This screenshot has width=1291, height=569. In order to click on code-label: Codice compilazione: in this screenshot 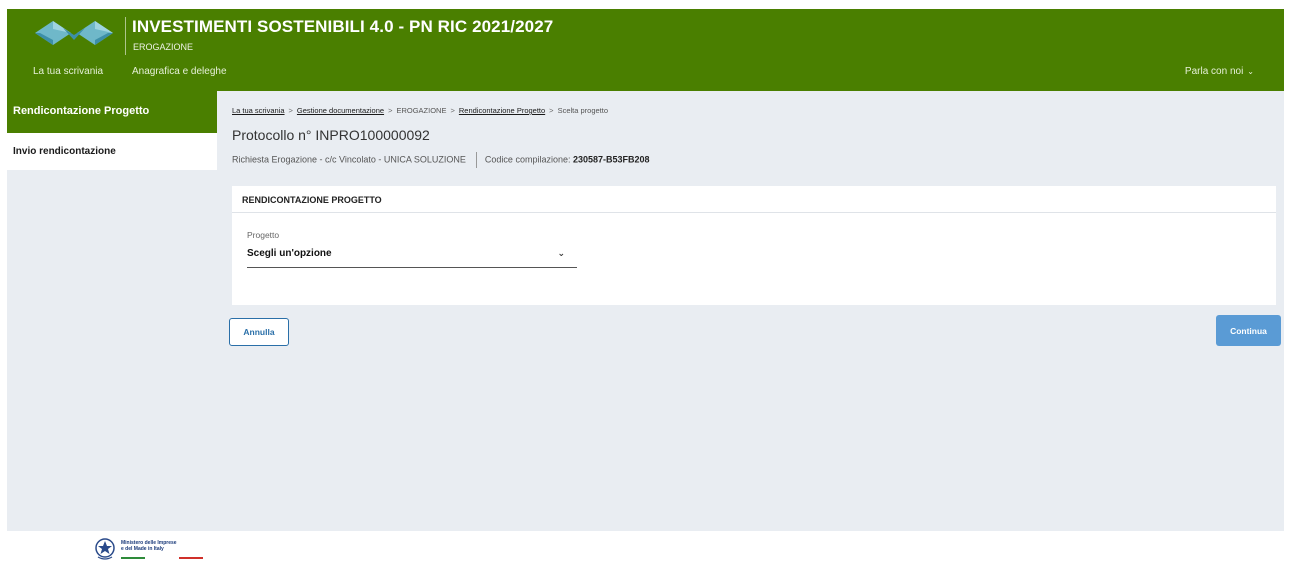, I will do `click(527, 159)`.